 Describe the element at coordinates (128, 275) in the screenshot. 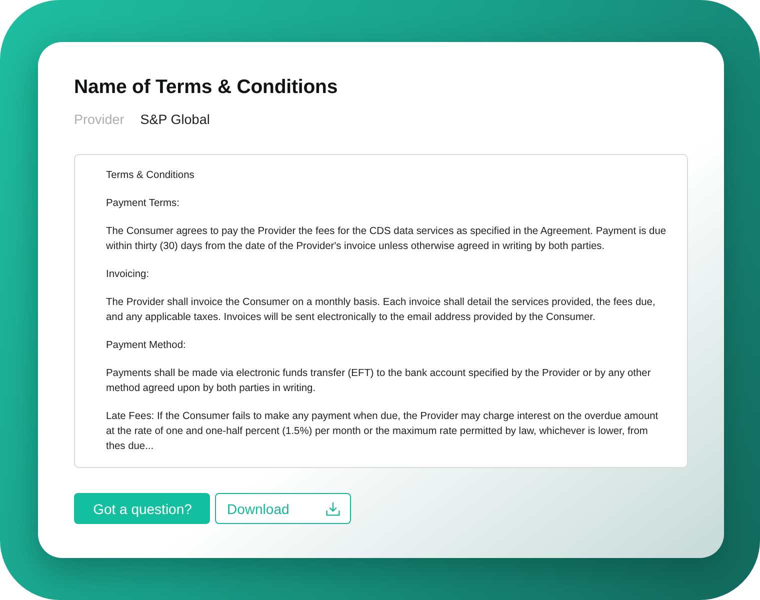

I see `terms-paragraph: Invoicing:` at that location.